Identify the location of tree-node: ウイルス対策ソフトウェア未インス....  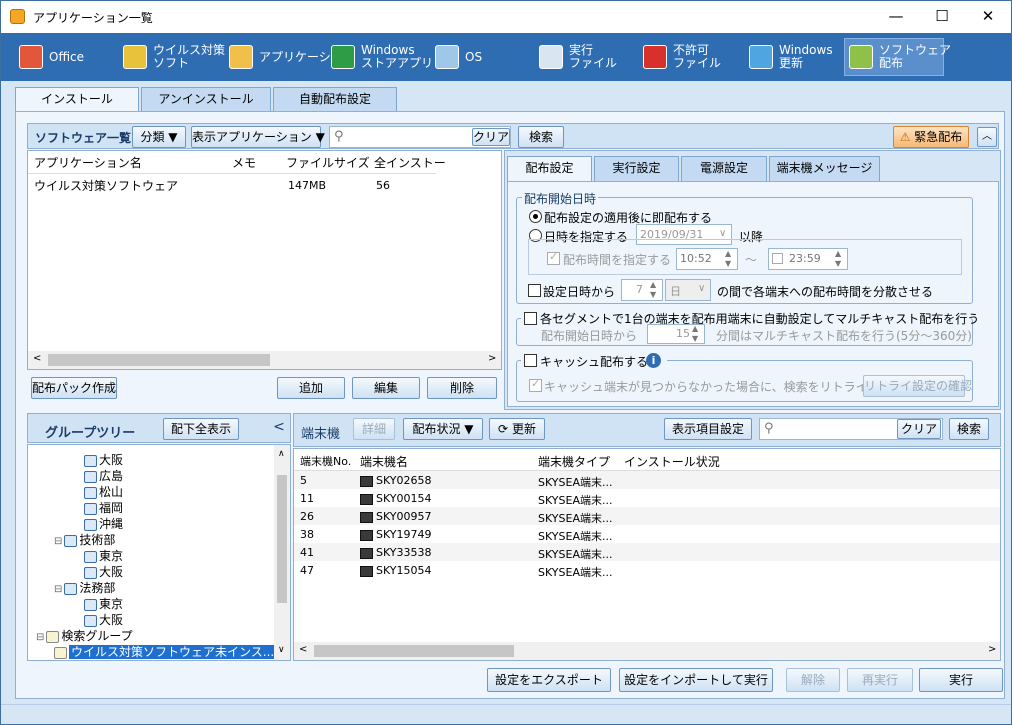
(165, 651).